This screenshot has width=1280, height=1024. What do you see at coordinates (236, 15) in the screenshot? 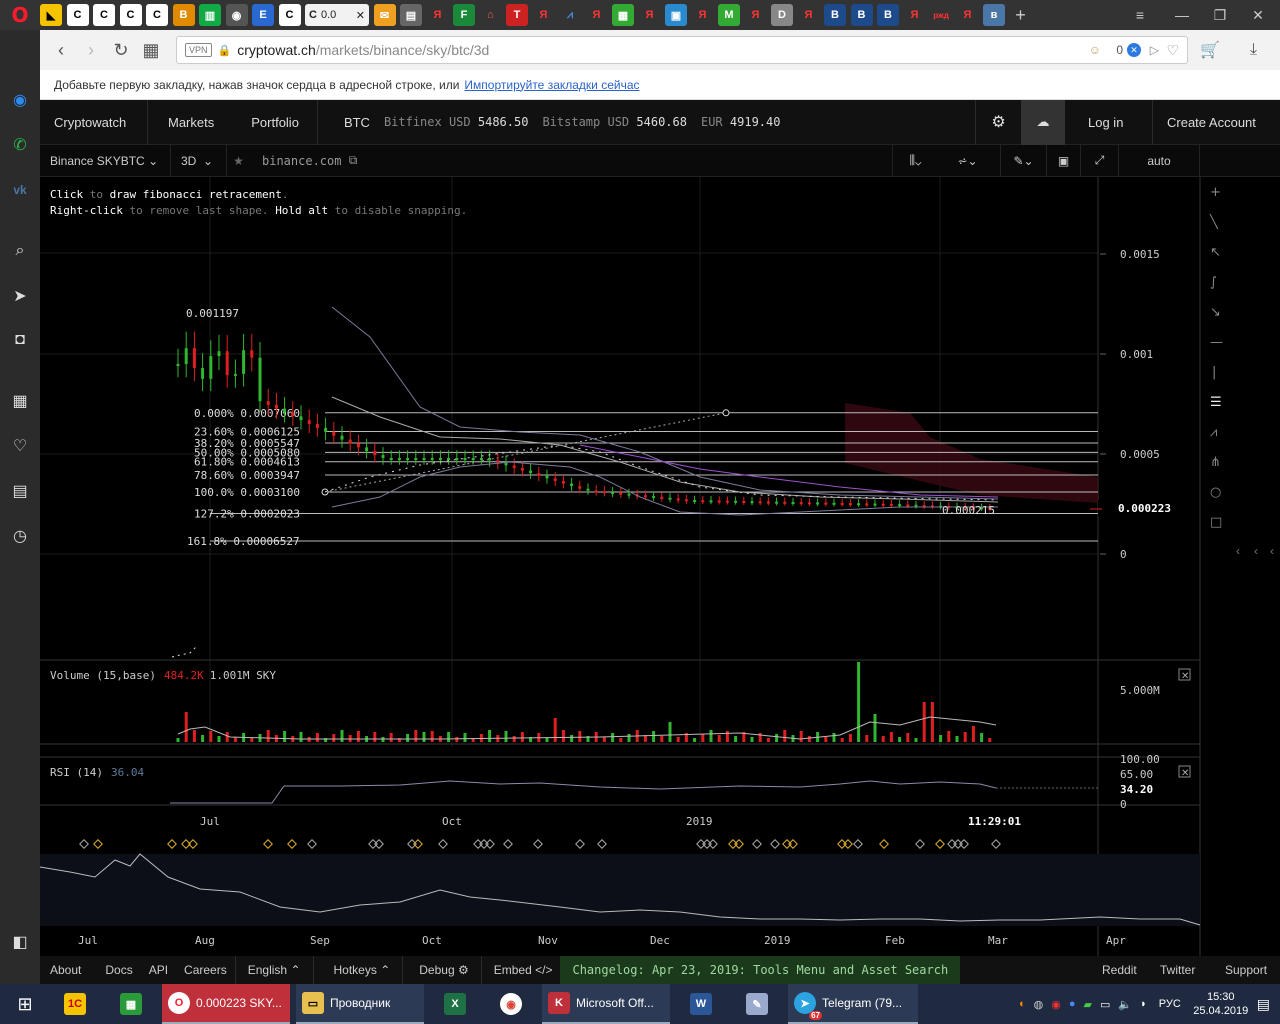
I see `tab-globe-icon: ◉` at bounding box center [236, 15].